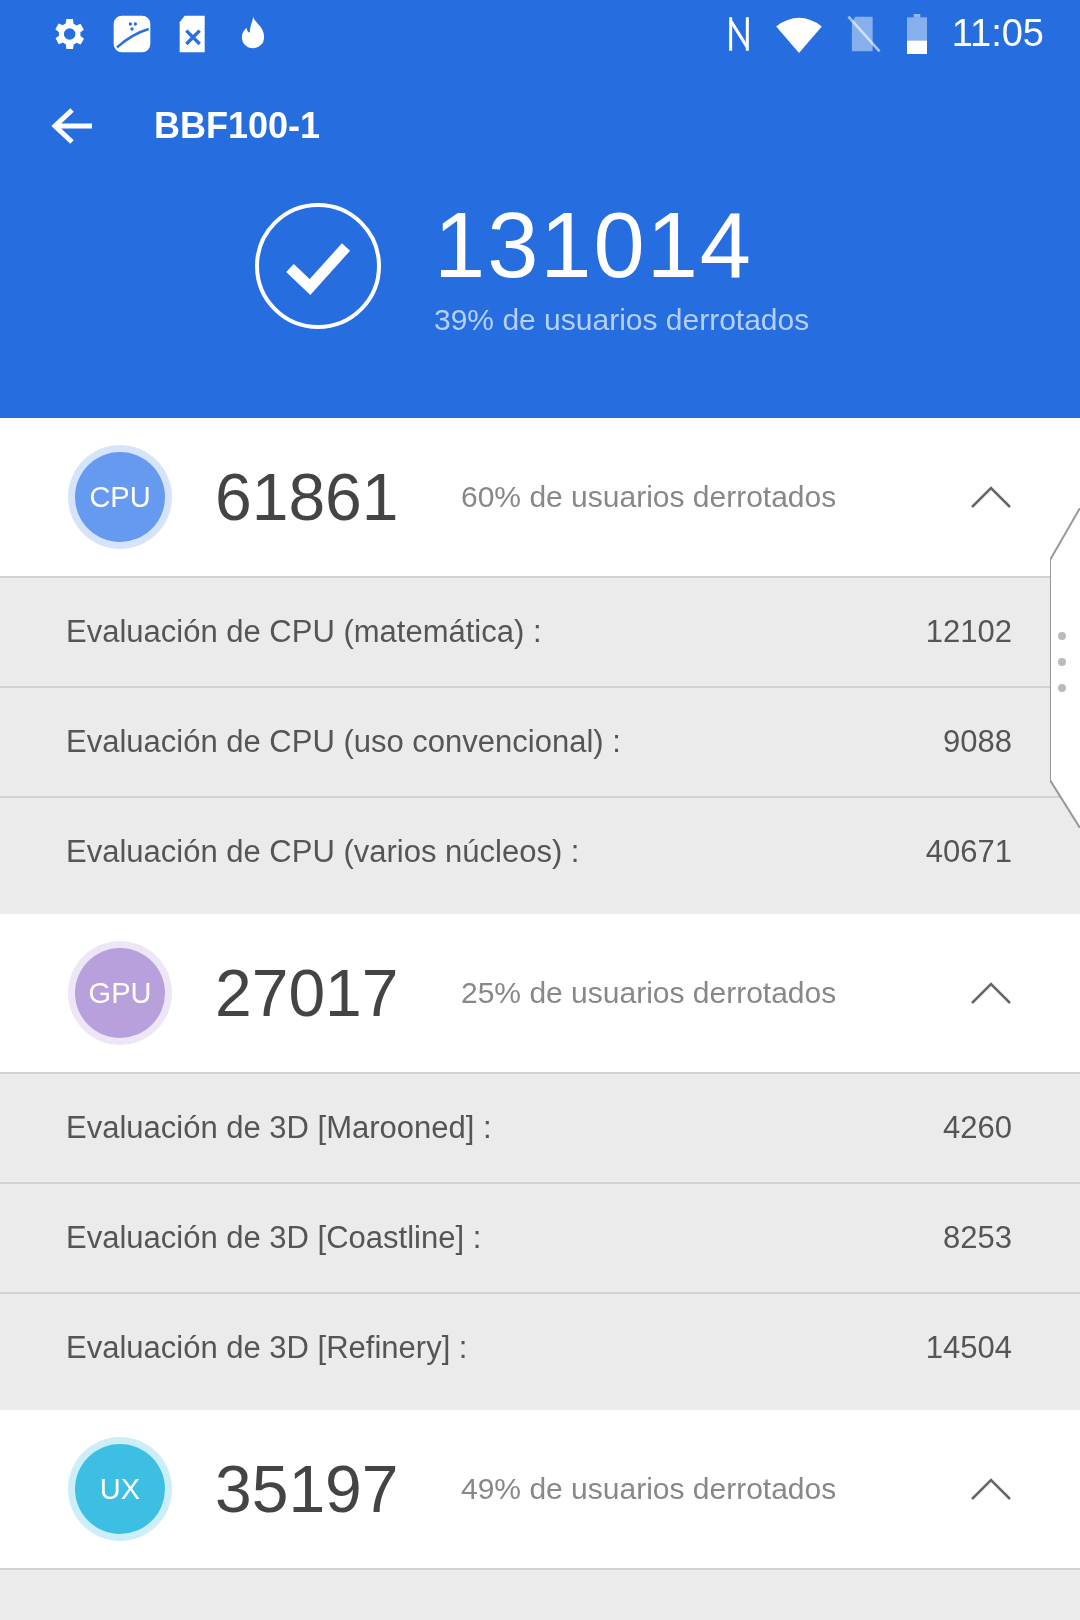 The width and height of the screenshot is (1080, 1620). I want to click on category-score: 61861, so click(307, 497).